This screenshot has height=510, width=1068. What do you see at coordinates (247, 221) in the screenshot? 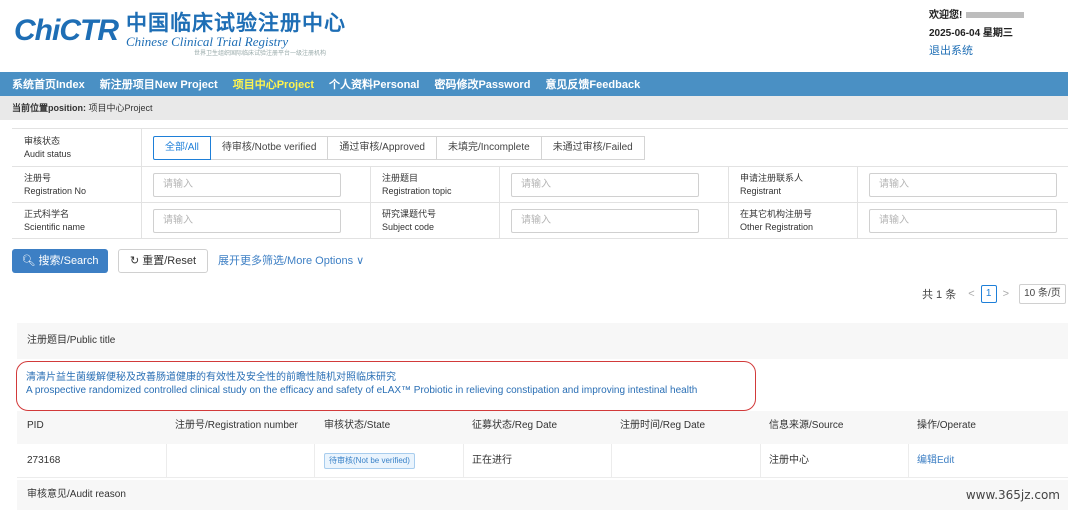
I see `scientific-name-input: 请输入` at bounding box center [247, 221].